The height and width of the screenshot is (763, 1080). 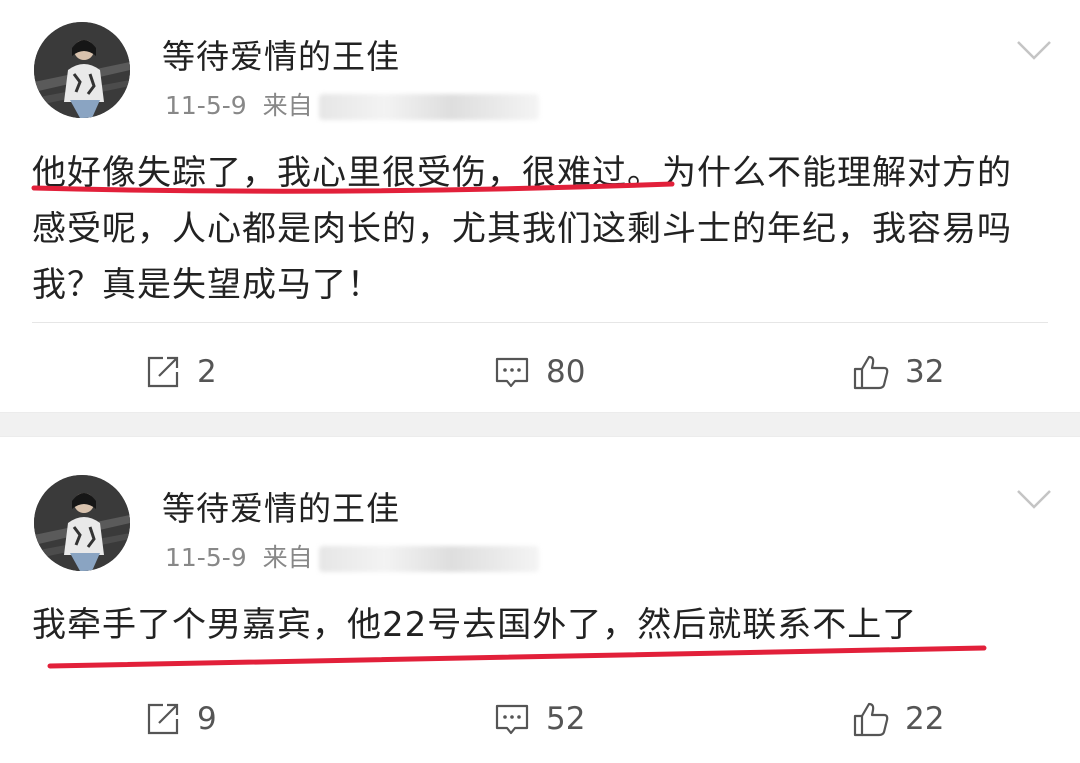 I want to click on divider, so click(x=540, y=322).